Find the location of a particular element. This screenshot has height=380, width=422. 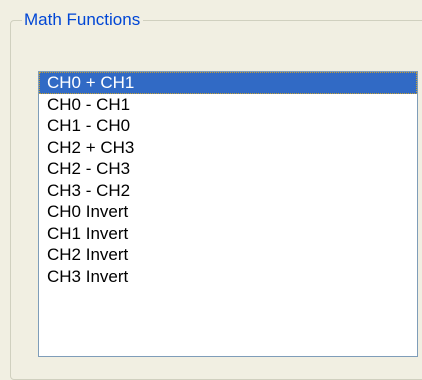

list-item-ch2-minus-ch3: CH2 - CH3 is located at coordinates (228, 169).